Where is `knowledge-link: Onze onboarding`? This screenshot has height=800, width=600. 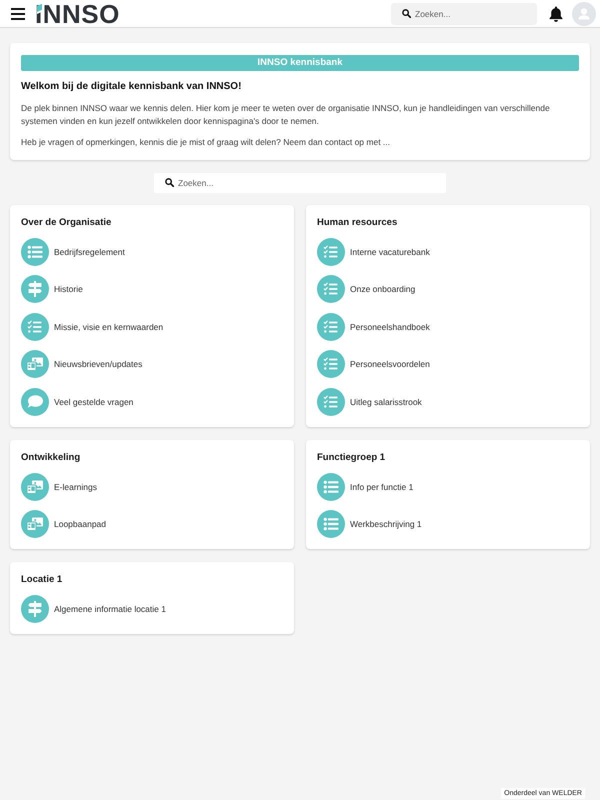
knowledge-link: Onze onboarding is located at coordinates (366, 289).